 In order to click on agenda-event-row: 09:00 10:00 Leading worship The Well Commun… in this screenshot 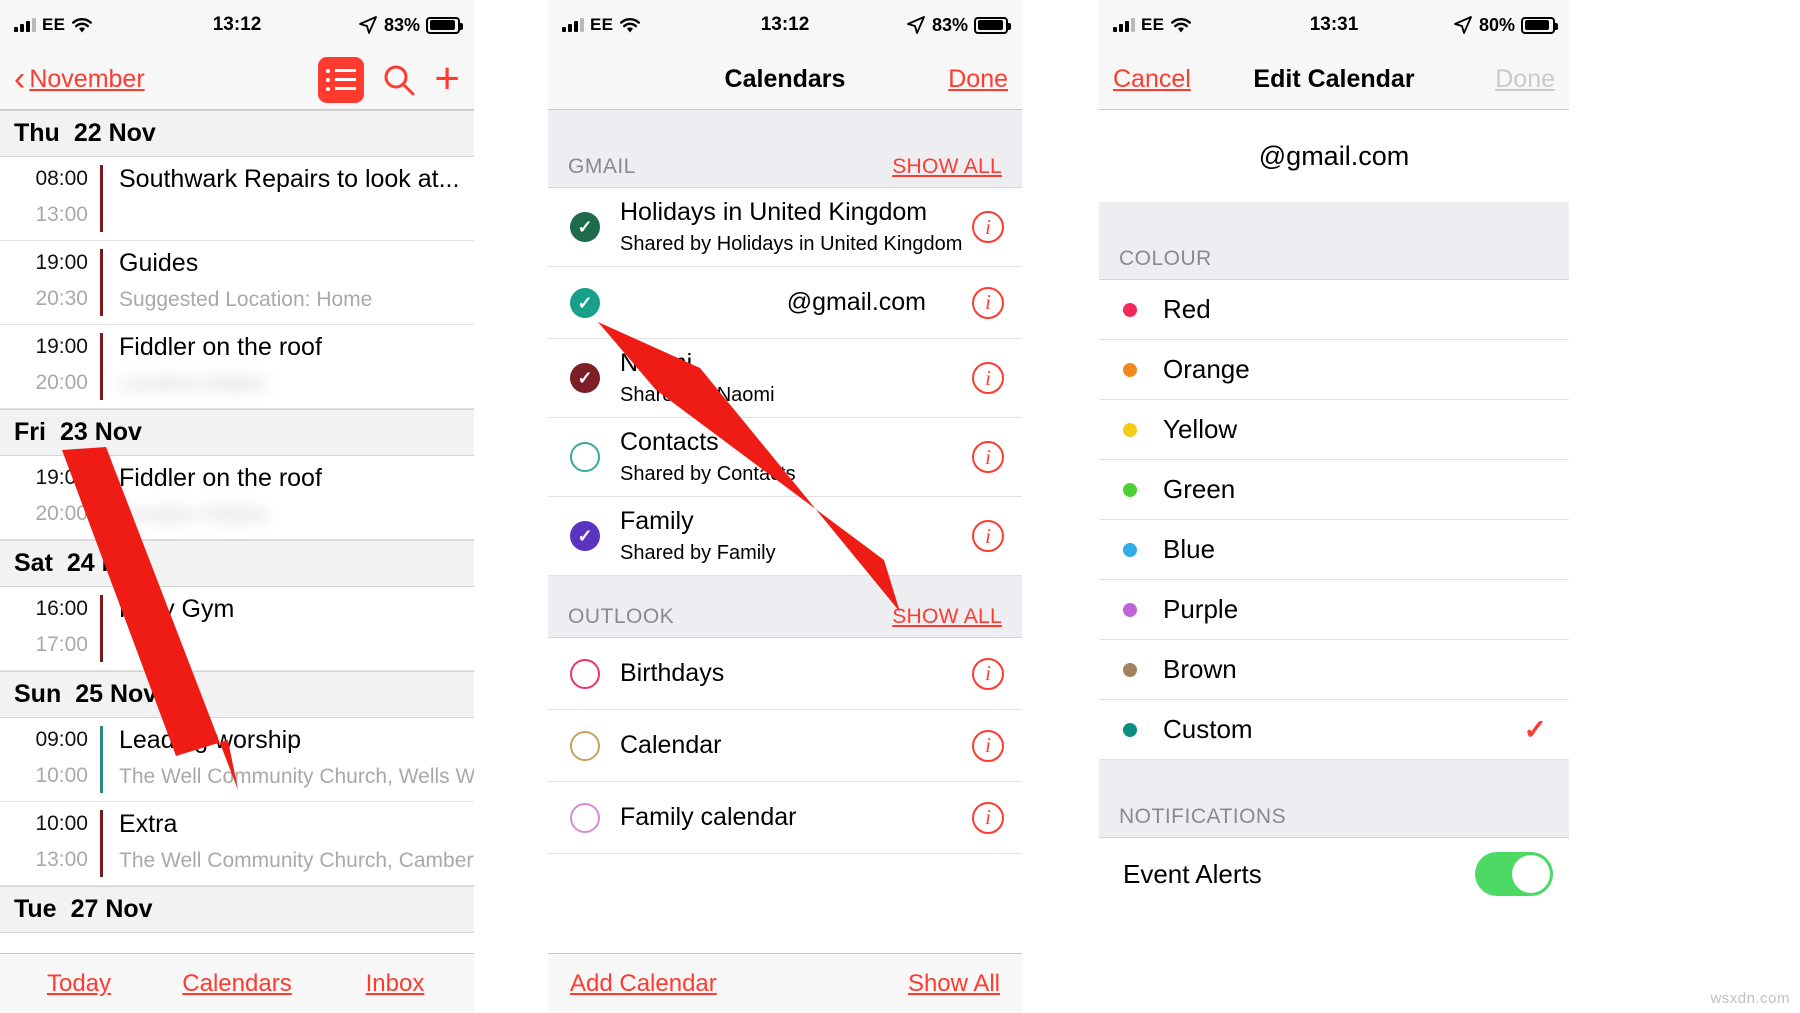, I will do `click(237, 760)`.